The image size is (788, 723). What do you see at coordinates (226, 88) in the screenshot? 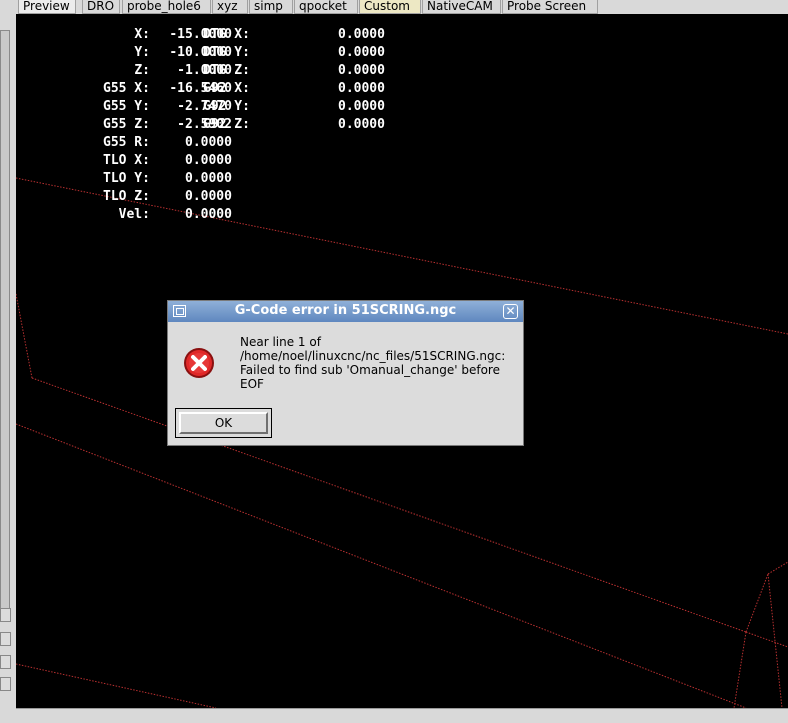
I see `g92-label: G92 X:` at bounding box center [226, 88].